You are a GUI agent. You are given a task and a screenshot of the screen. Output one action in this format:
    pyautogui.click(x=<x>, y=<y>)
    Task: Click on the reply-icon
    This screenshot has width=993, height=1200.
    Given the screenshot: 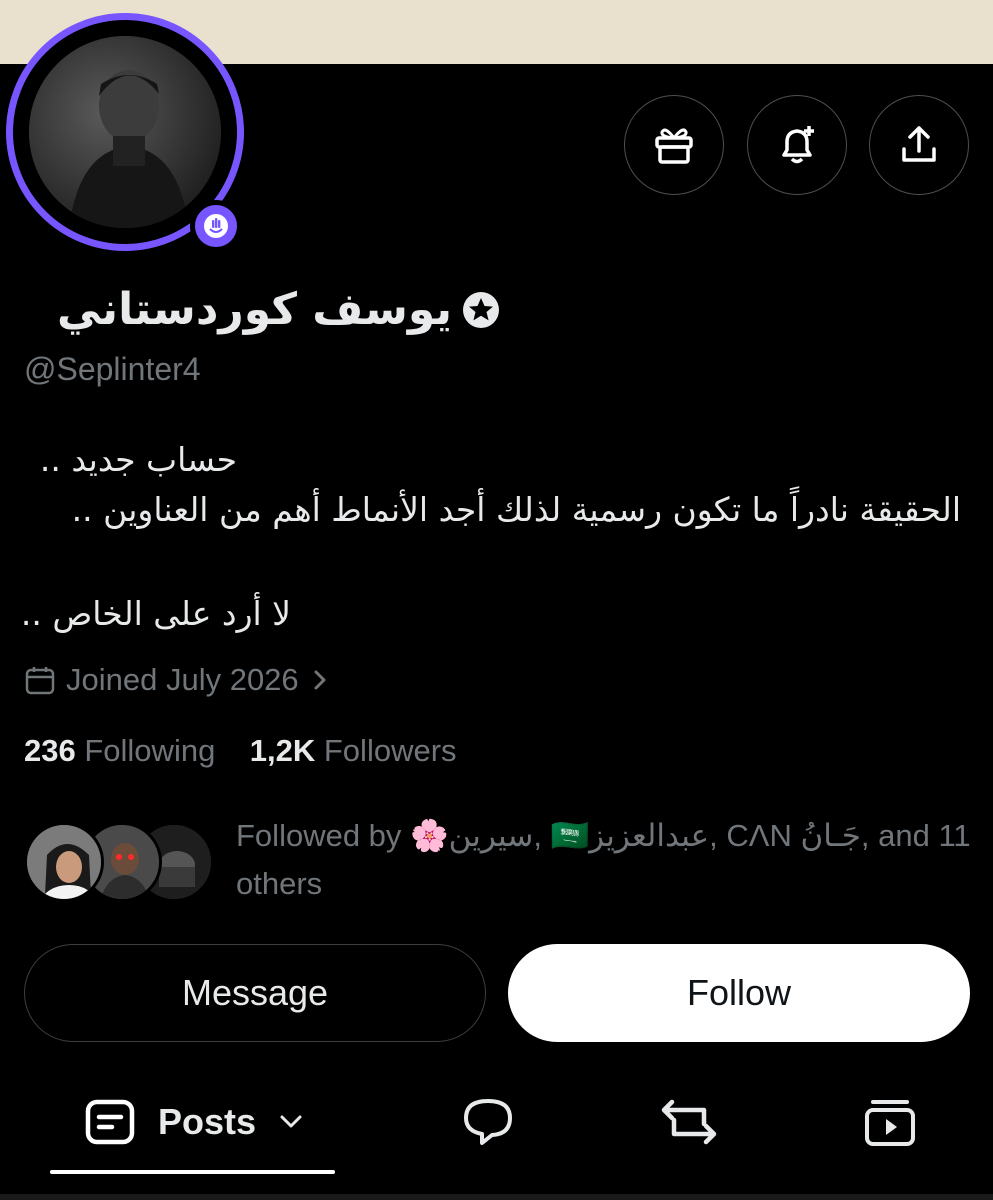 What is the action you would take?
    pyautogui.click(x=488, y=1122)
    